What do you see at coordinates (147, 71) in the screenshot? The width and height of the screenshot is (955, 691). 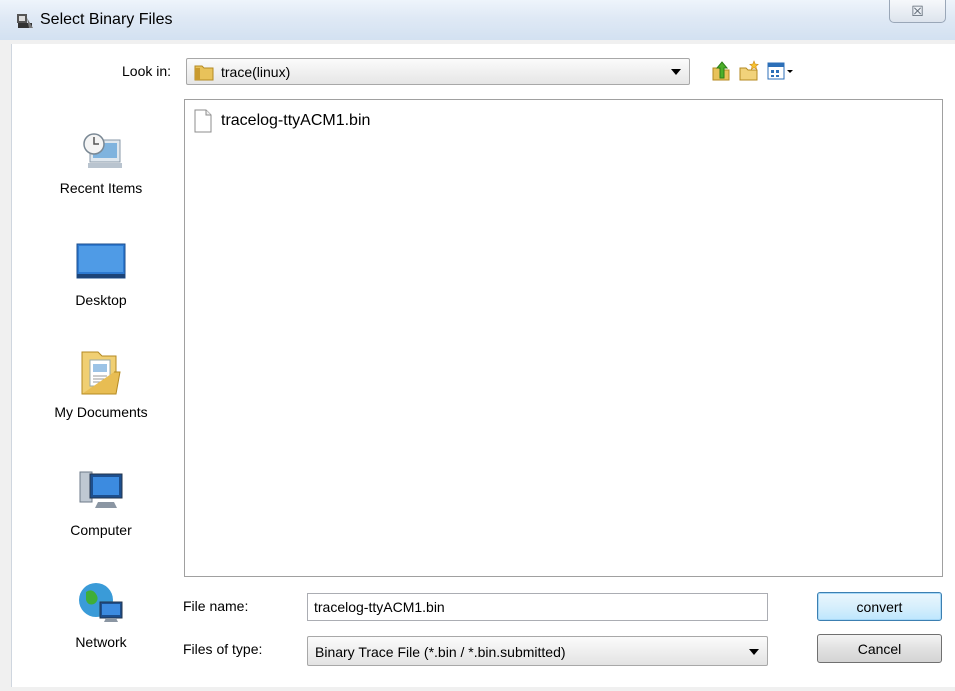 I see `look-in-label: Look in:` at bounding box center [147, 71].